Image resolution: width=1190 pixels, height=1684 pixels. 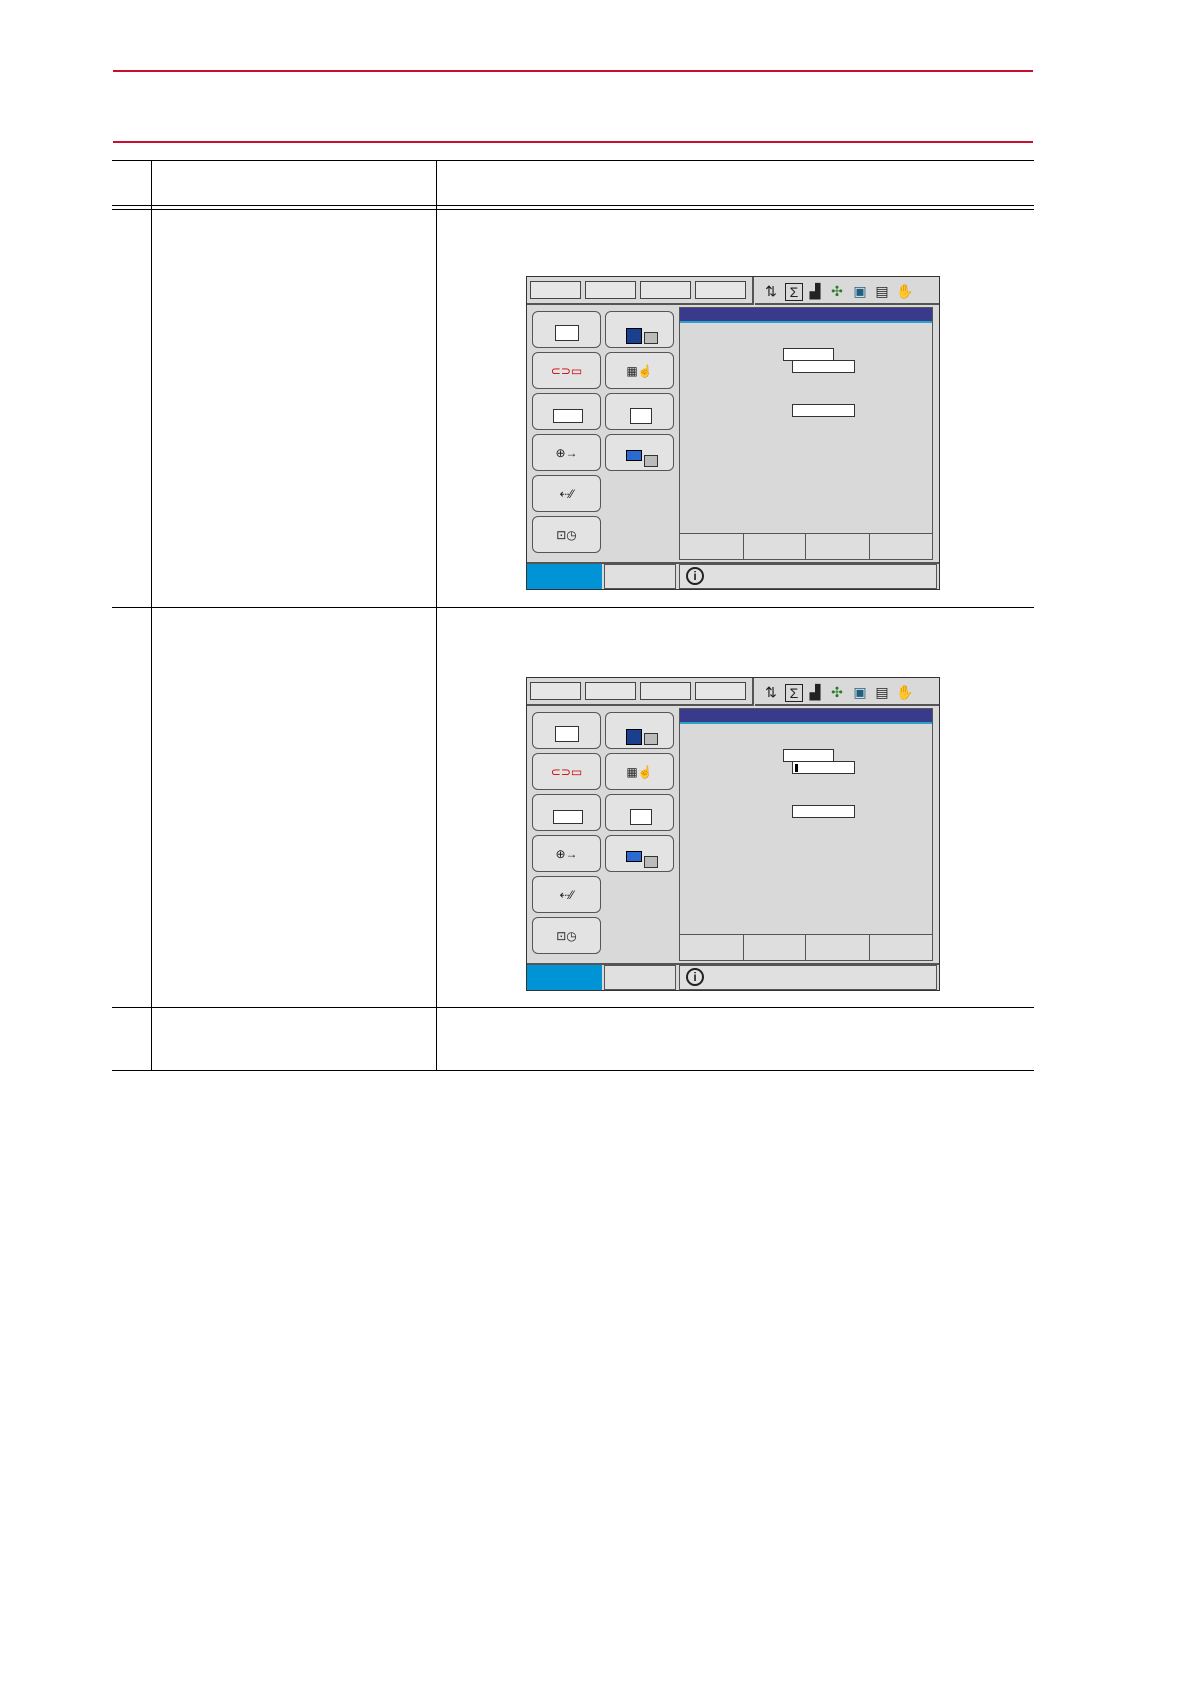 I want to click on table-bottom-border, so click(x=573, y=1070).